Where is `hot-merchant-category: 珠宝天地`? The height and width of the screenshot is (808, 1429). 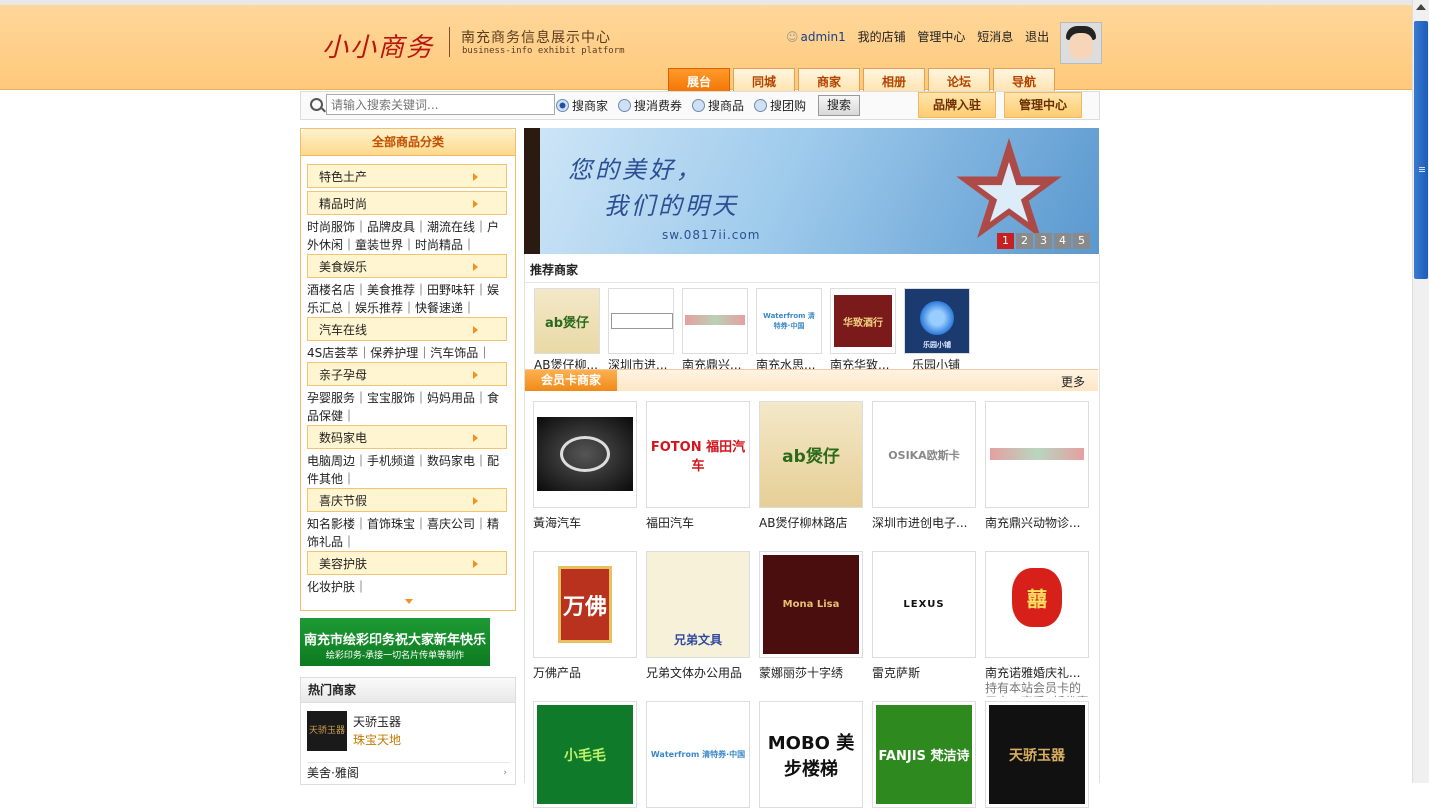 hot-merchant-category: 珠宝天地 is located at coordinates (377, 739).